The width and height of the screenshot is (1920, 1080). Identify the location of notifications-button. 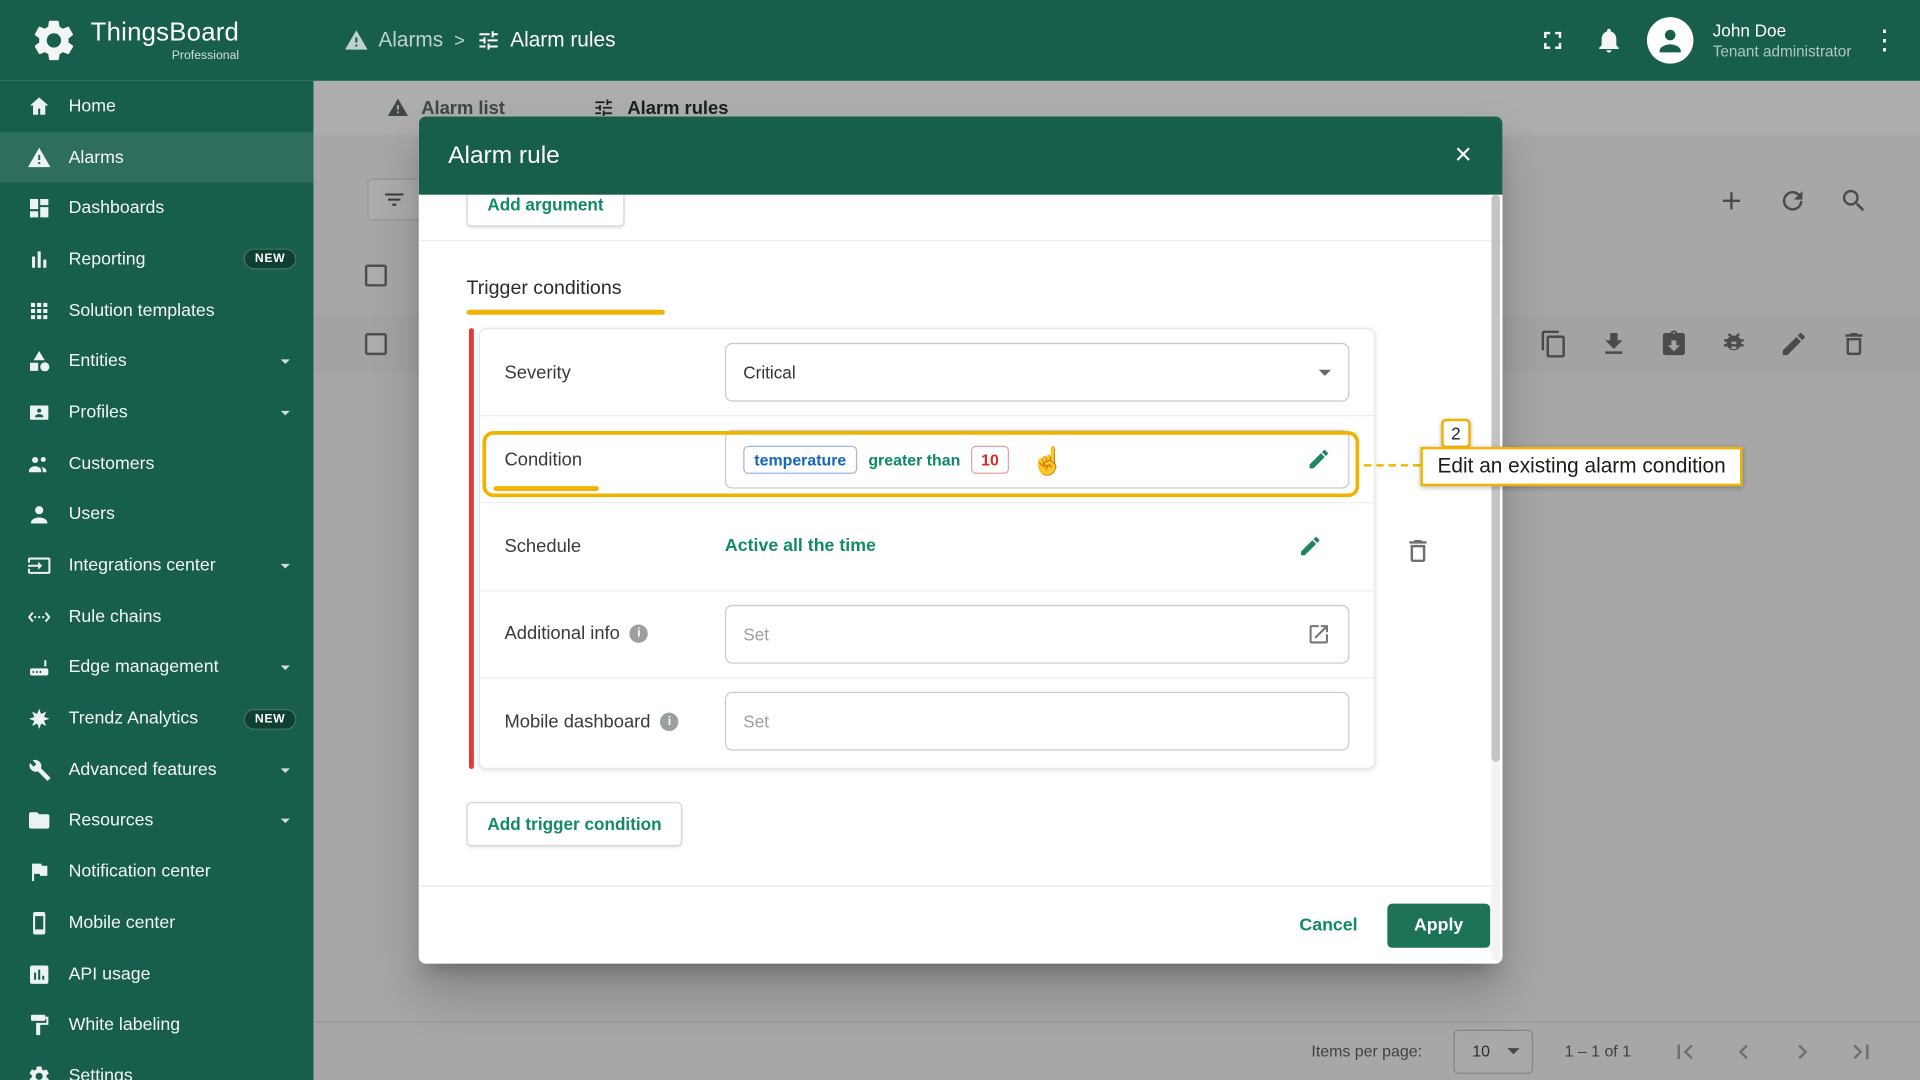
(1608, 40).